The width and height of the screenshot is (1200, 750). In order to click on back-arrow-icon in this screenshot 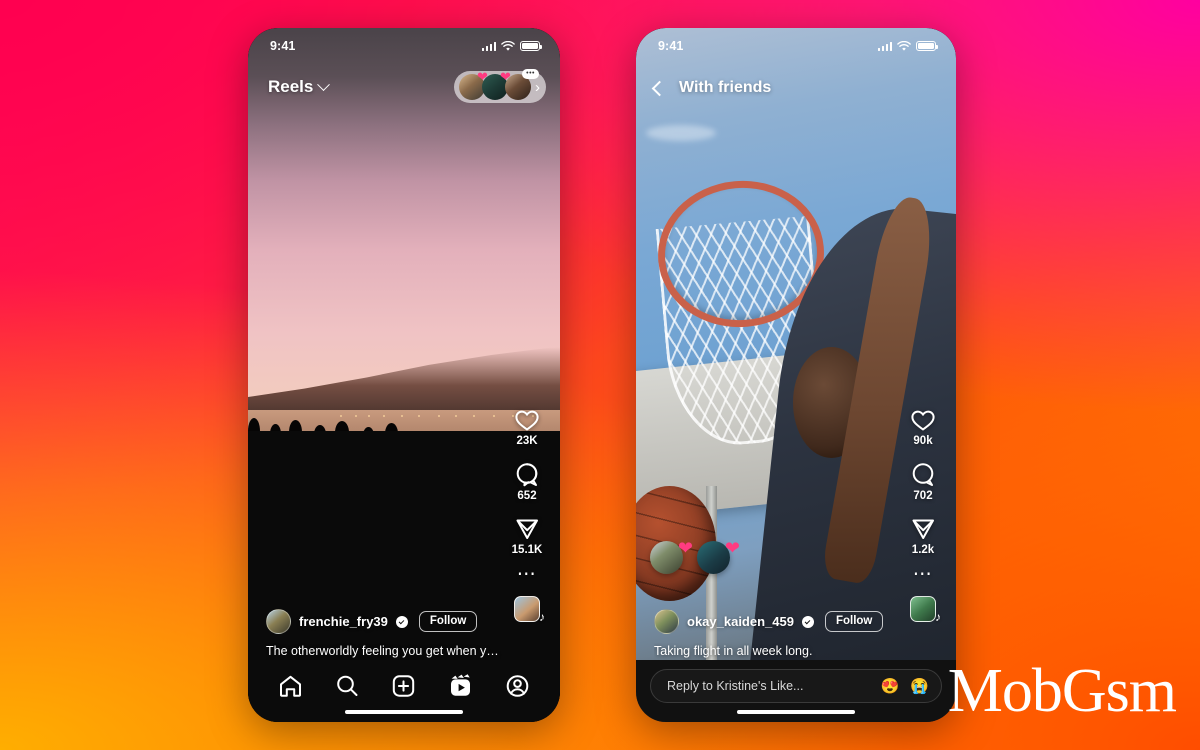, I will do `click(659, 88)`.